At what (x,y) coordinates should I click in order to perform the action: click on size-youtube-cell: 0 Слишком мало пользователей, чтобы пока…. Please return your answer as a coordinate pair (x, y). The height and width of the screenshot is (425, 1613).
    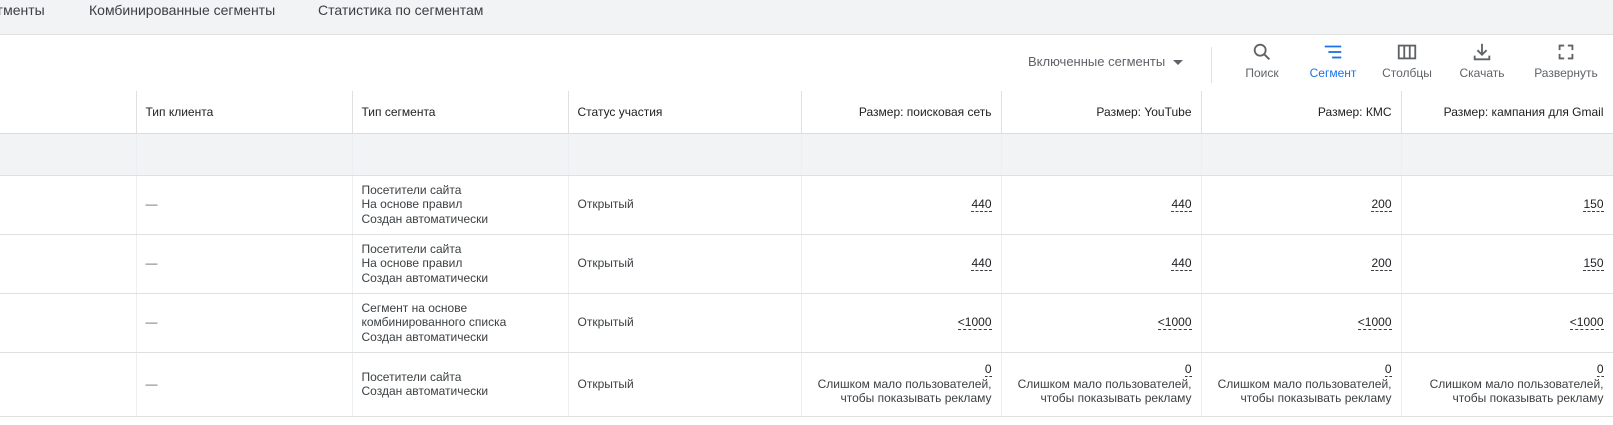
    Looking at the image, I should click on (1101, 384).